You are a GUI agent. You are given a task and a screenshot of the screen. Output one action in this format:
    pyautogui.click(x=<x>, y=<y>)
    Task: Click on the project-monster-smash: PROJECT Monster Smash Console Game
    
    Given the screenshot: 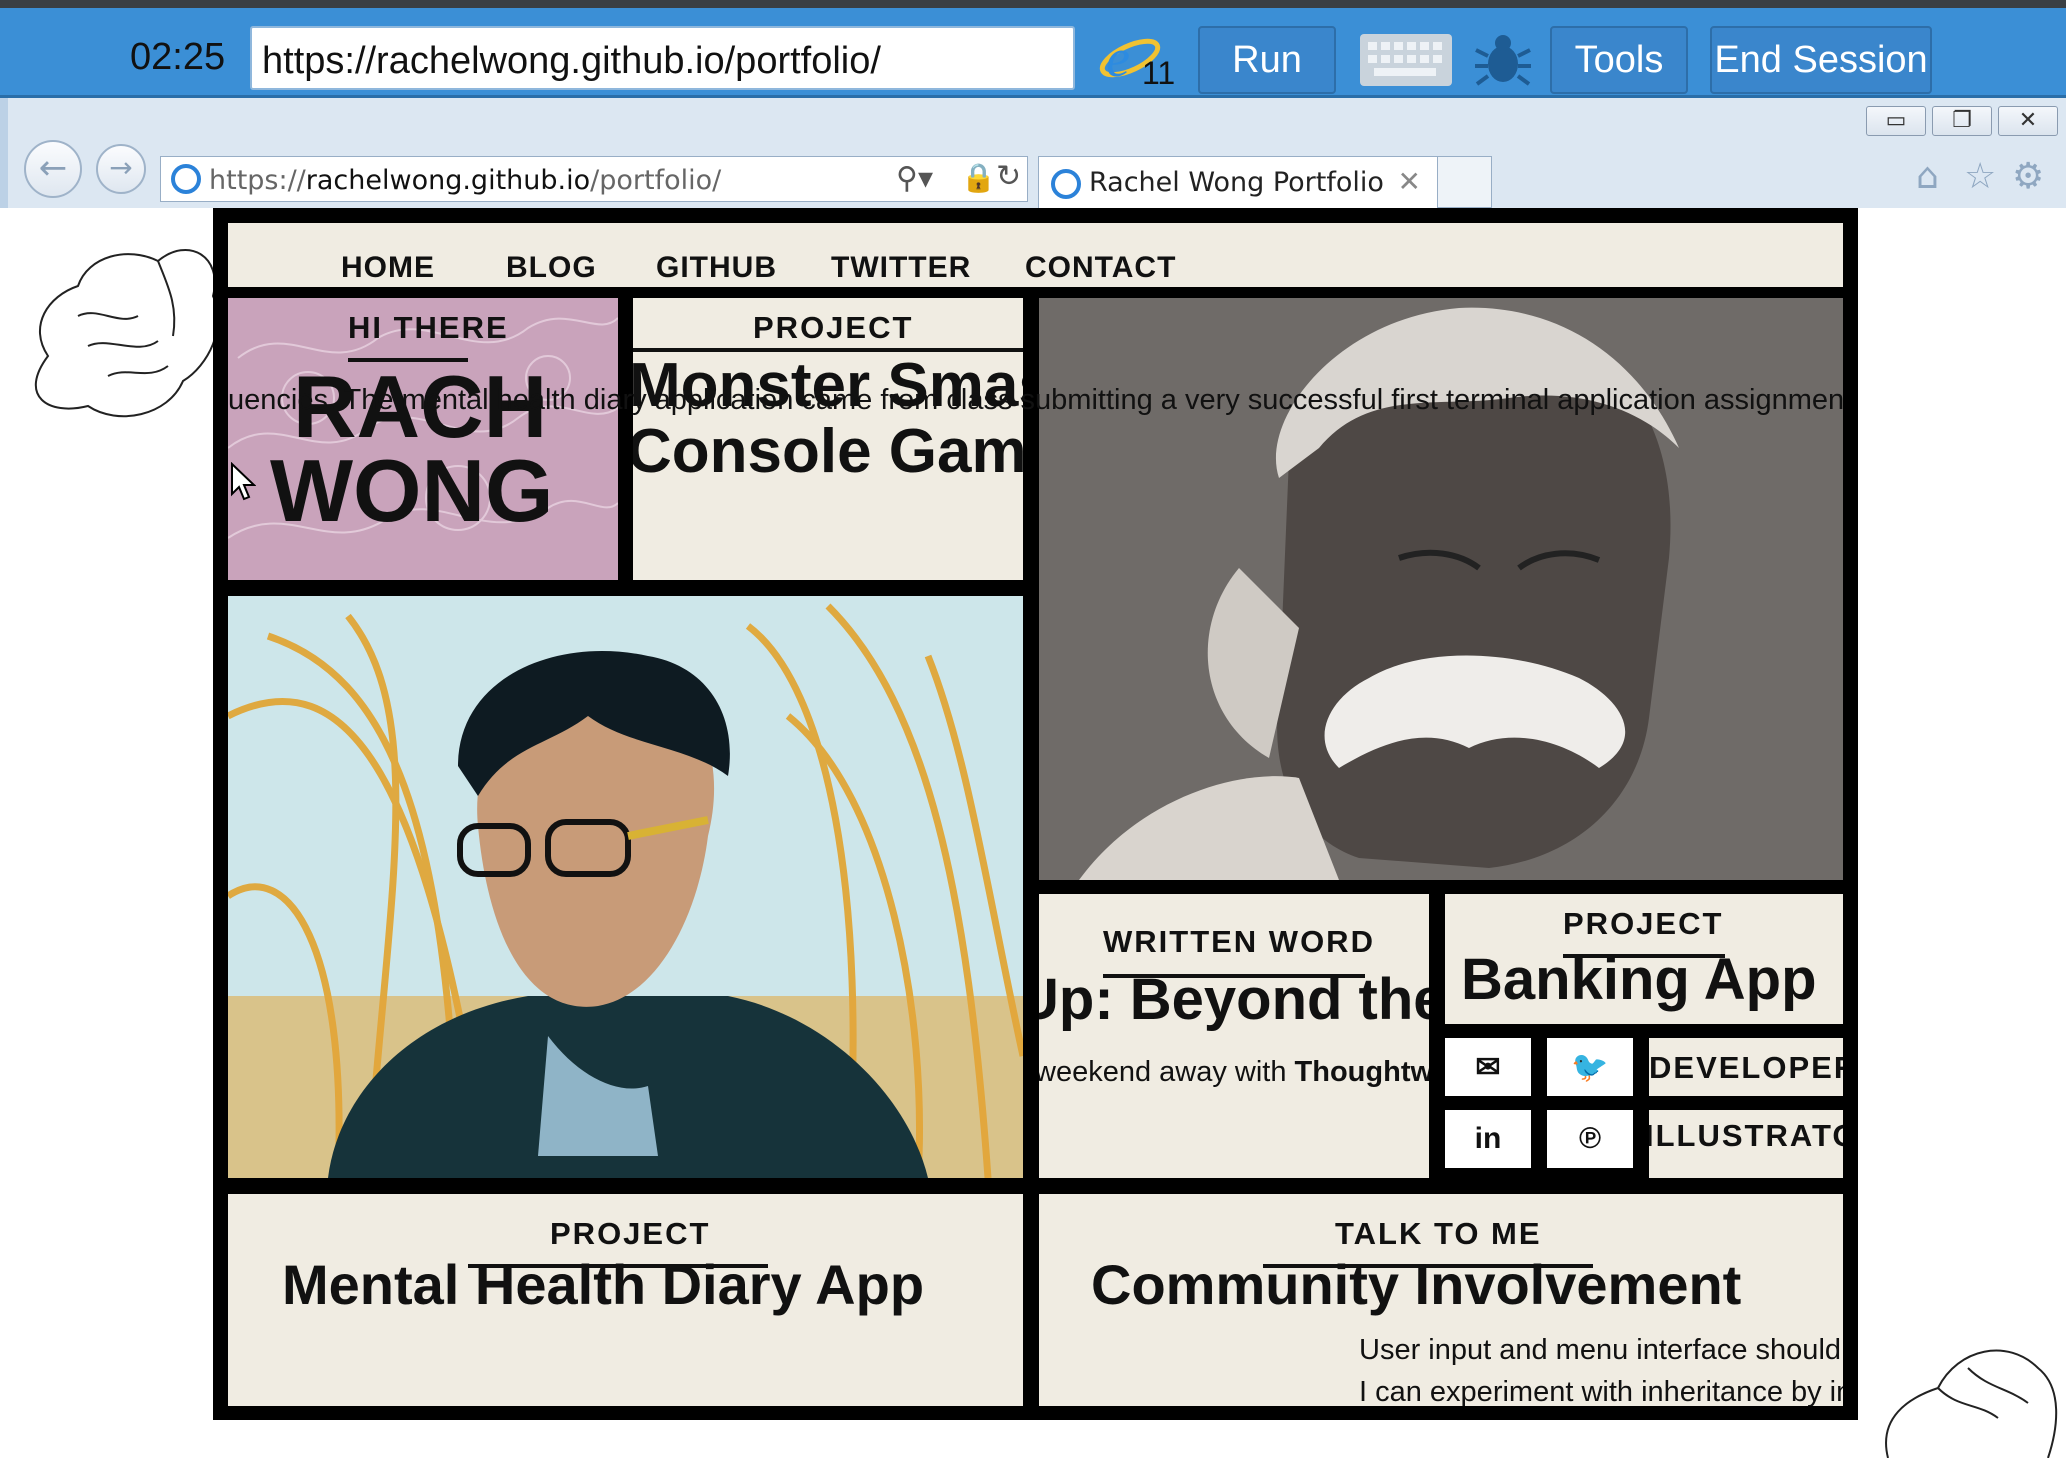 What is the action you would take?
    pyautogui.click(x=828, y=439)
    